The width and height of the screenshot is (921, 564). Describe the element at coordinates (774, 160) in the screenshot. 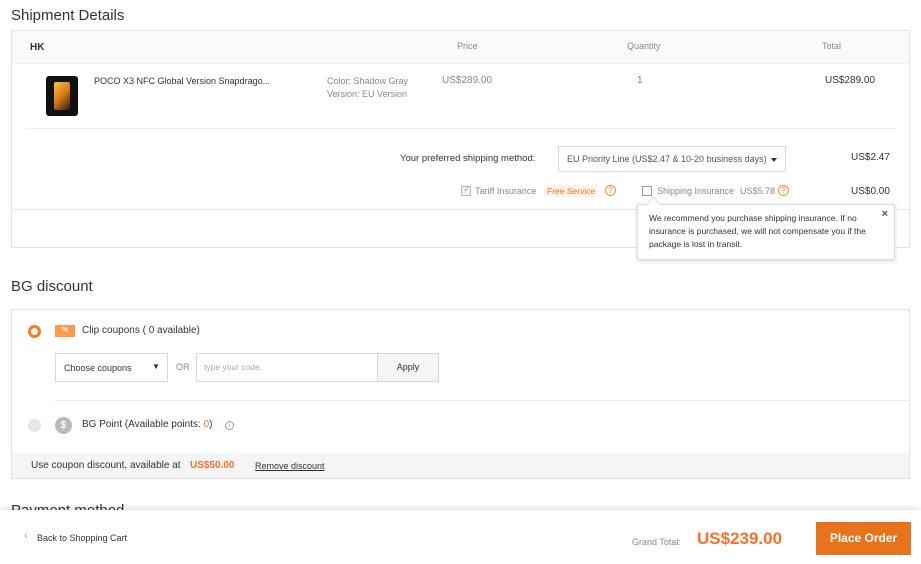

I see `chevron-down-icon` at that location.